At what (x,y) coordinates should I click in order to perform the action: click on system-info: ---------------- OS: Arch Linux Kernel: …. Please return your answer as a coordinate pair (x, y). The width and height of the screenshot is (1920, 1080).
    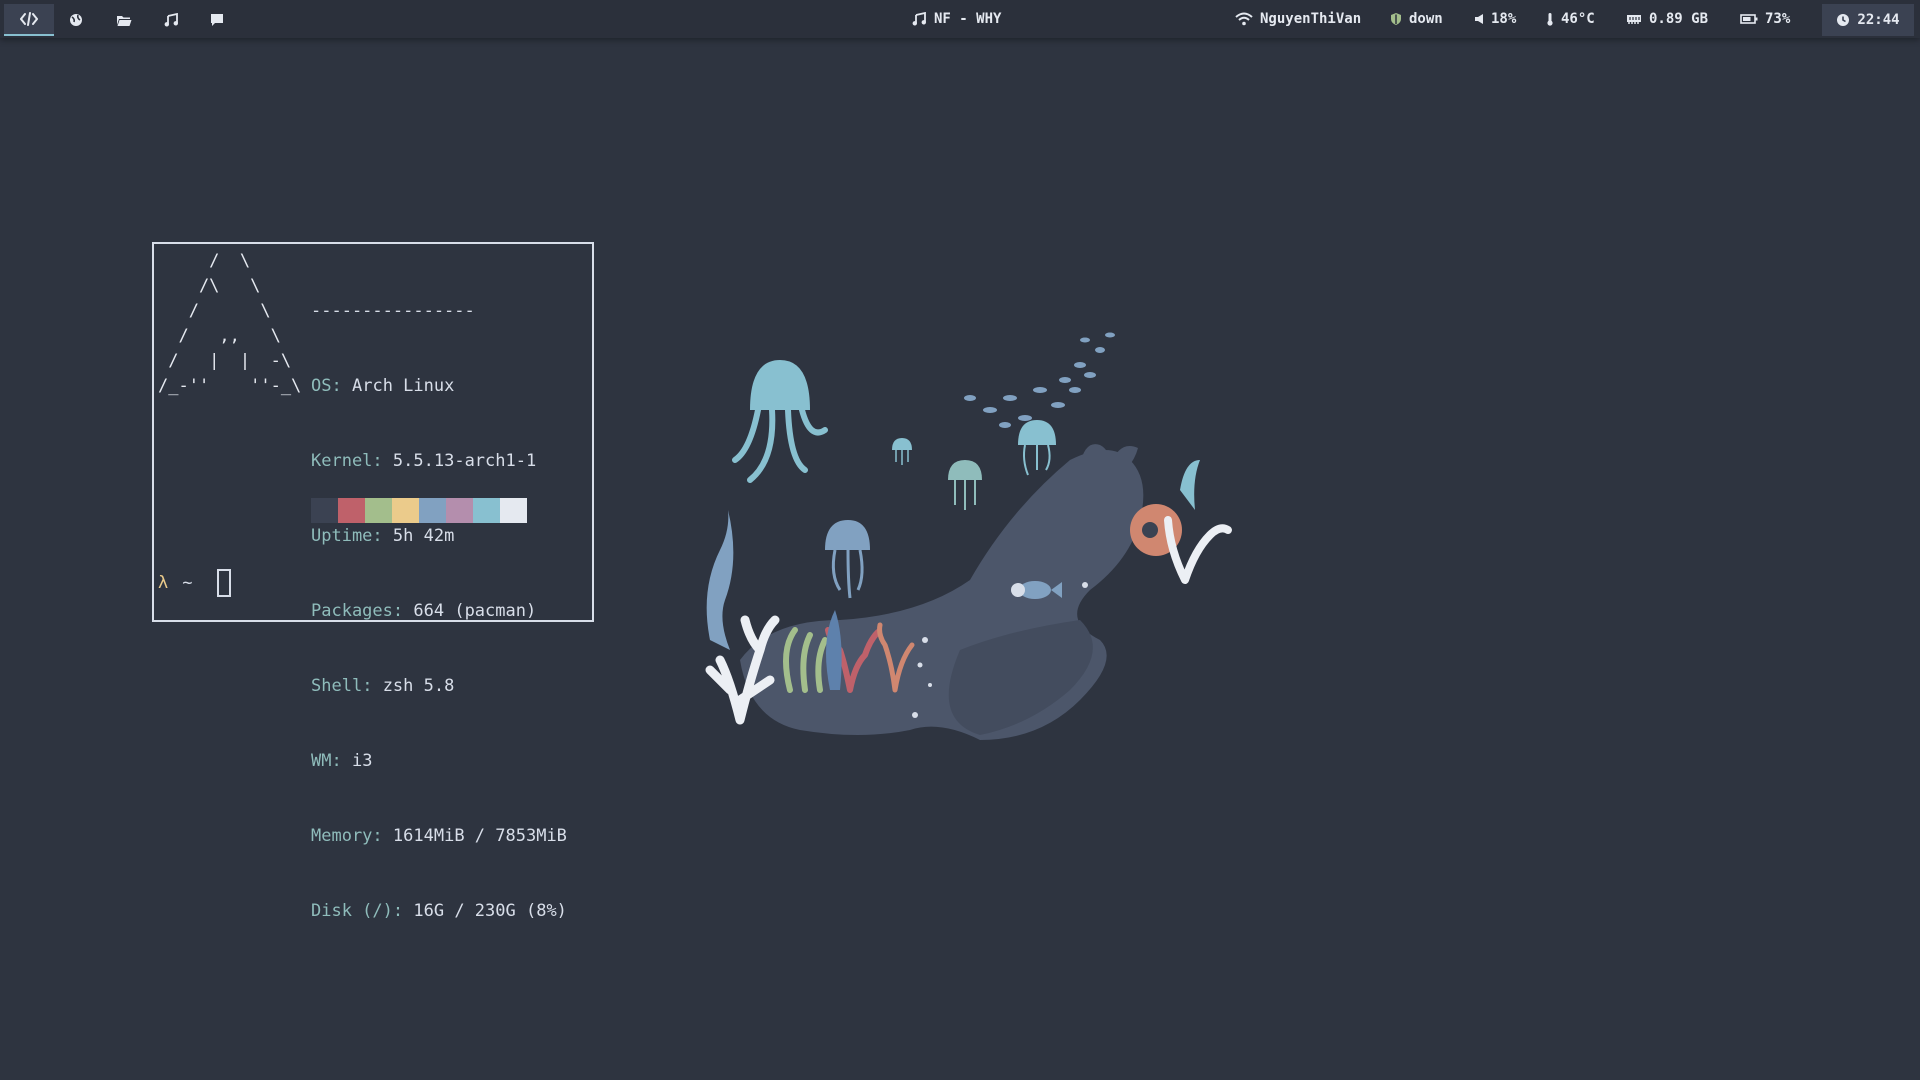
    Looking at the image, I should click on (439, 611).